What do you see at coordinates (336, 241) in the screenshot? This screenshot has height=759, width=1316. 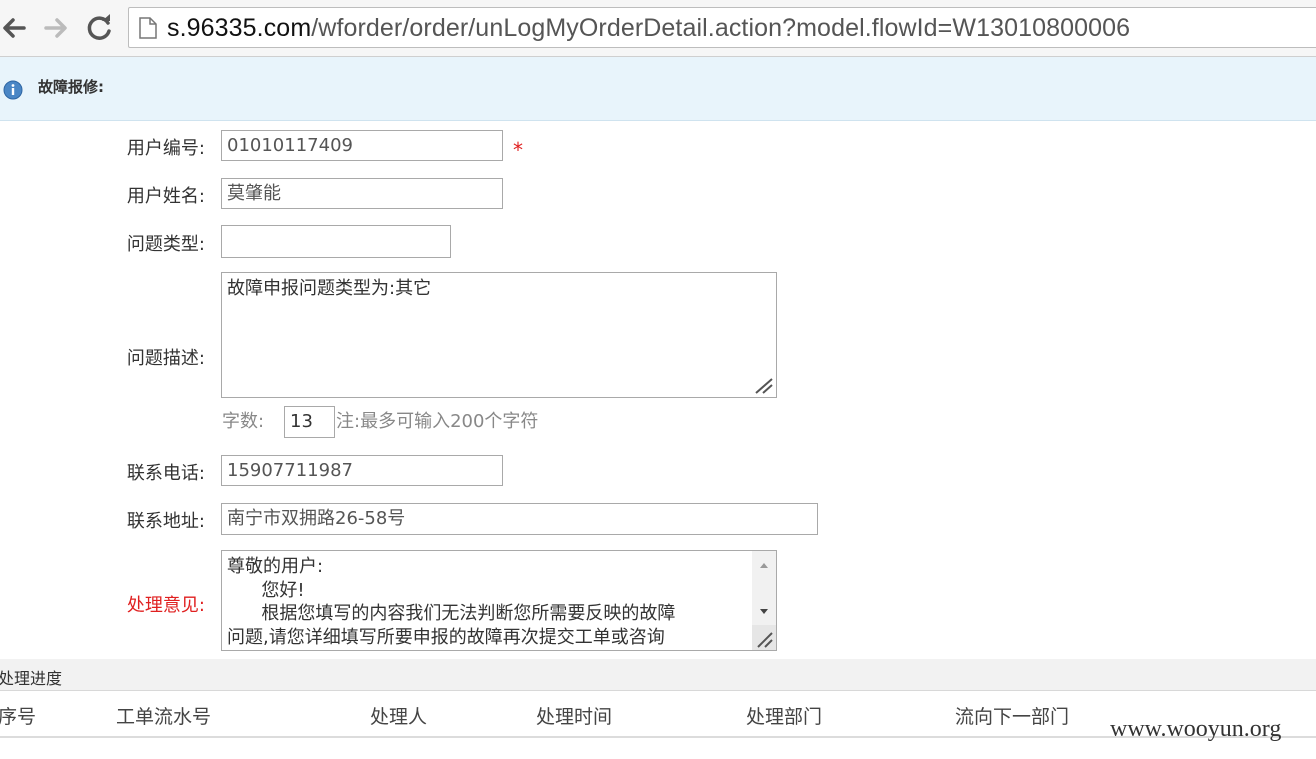 I see `issue-type-field` at bounding box center [336, 241].